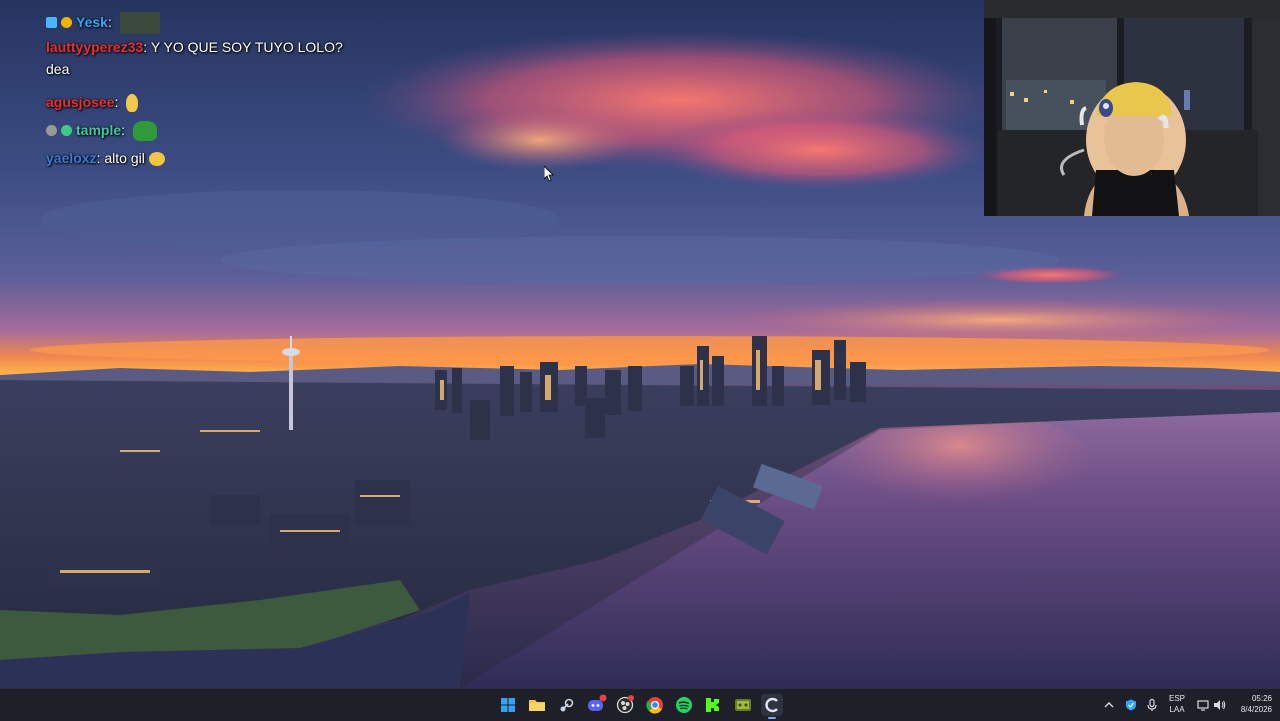 The height and width of the screenshot is (721, 1280). What do you see at coordinates (1177, 709) in the screenshot?
I see `keyboard-layout: LAA` at bounding box center [1177, 709].